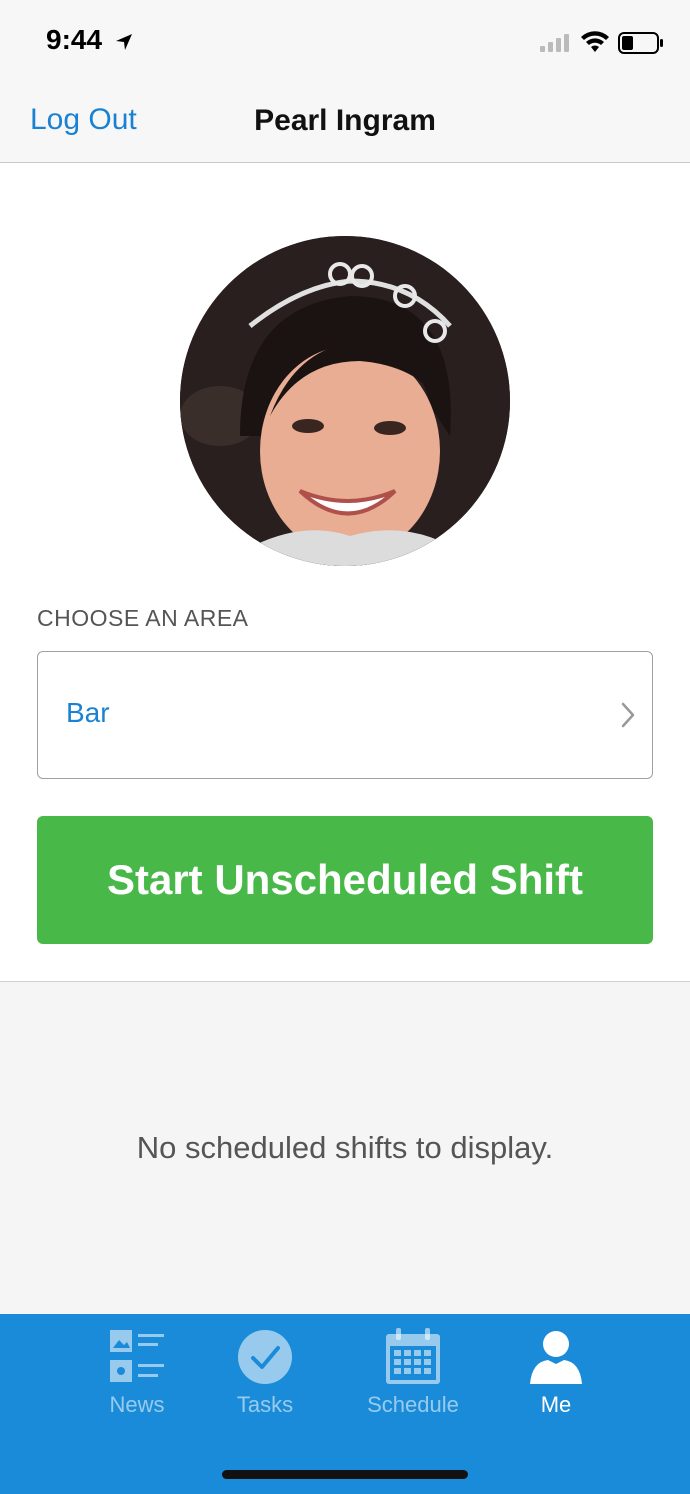 The image size is (690, 1494). What do you see at coordinates (124, 42) in the screenshot?
I see `location-arrow-icon` at bounding box center [124, 42].